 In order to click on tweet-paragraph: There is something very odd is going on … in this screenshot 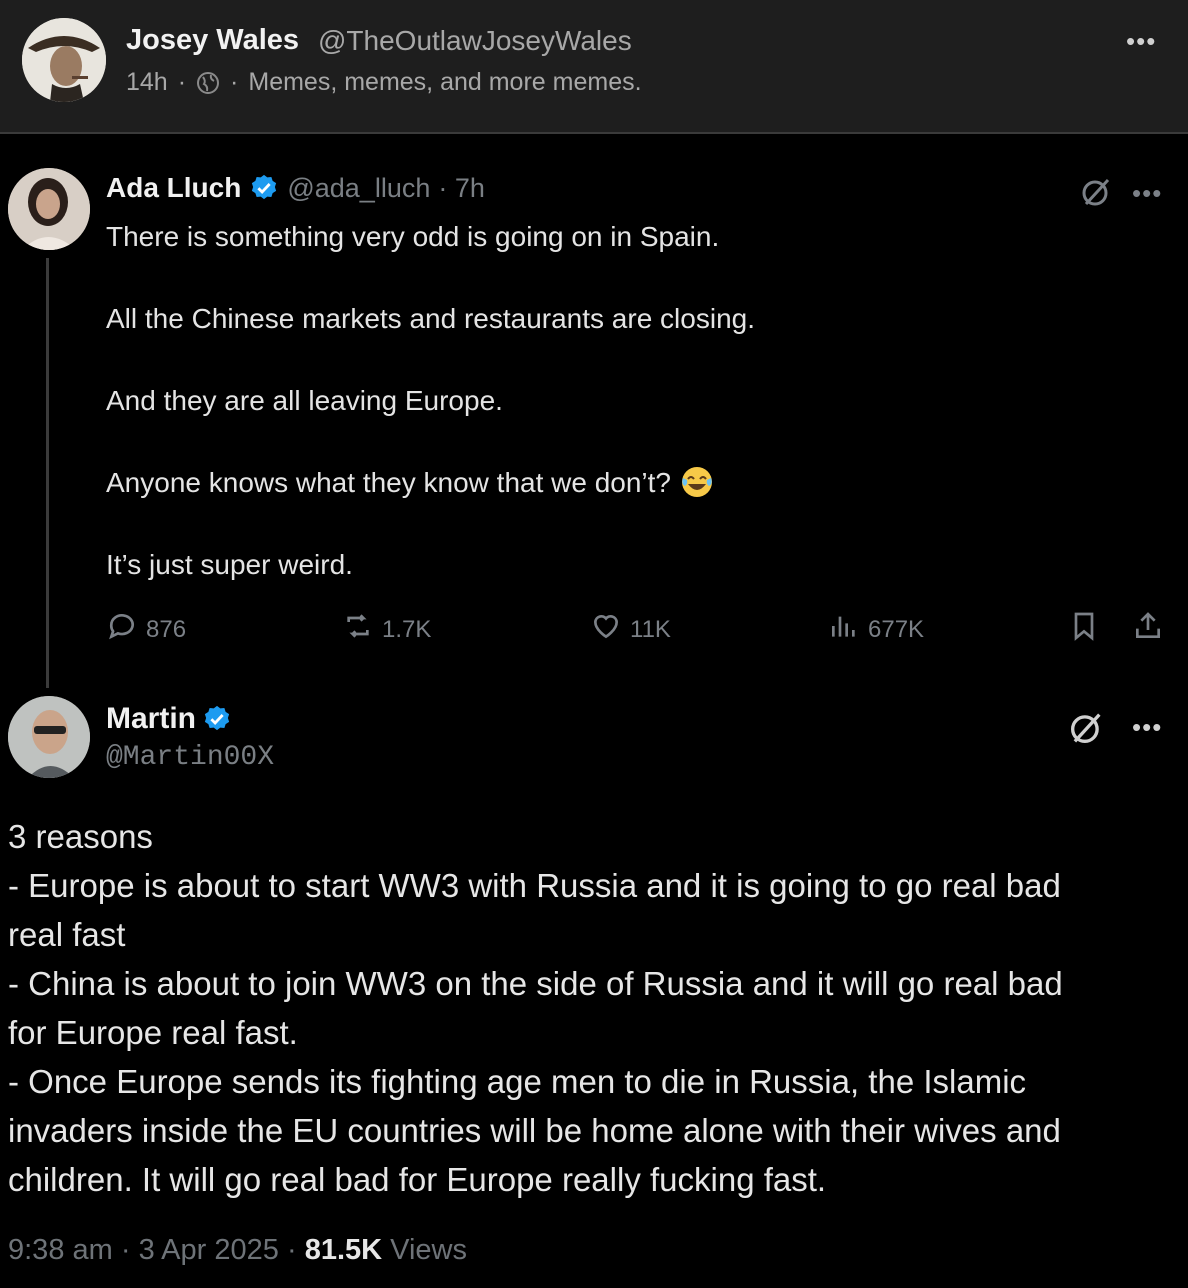, I will do `click(413, 236)`.